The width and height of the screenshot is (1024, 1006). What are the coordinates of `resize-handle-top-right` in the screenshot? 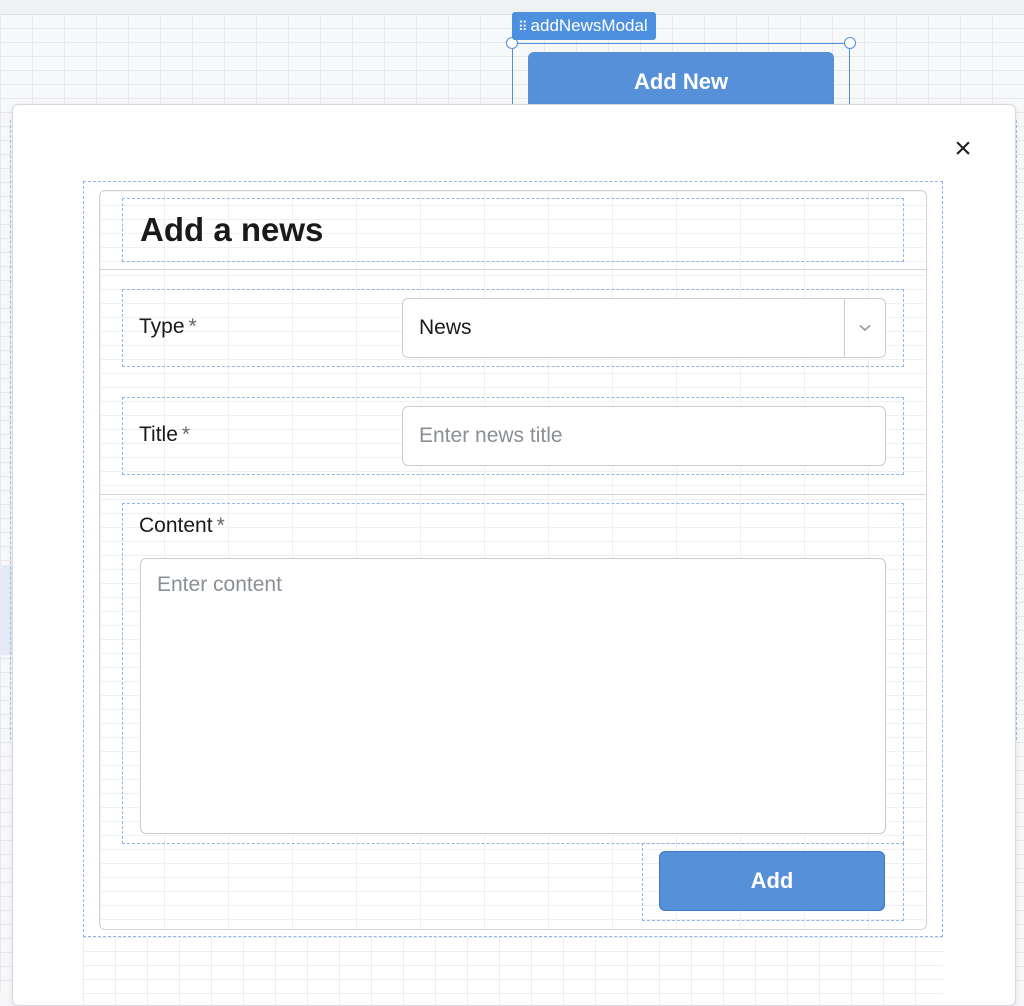 It's located at (850, 43).